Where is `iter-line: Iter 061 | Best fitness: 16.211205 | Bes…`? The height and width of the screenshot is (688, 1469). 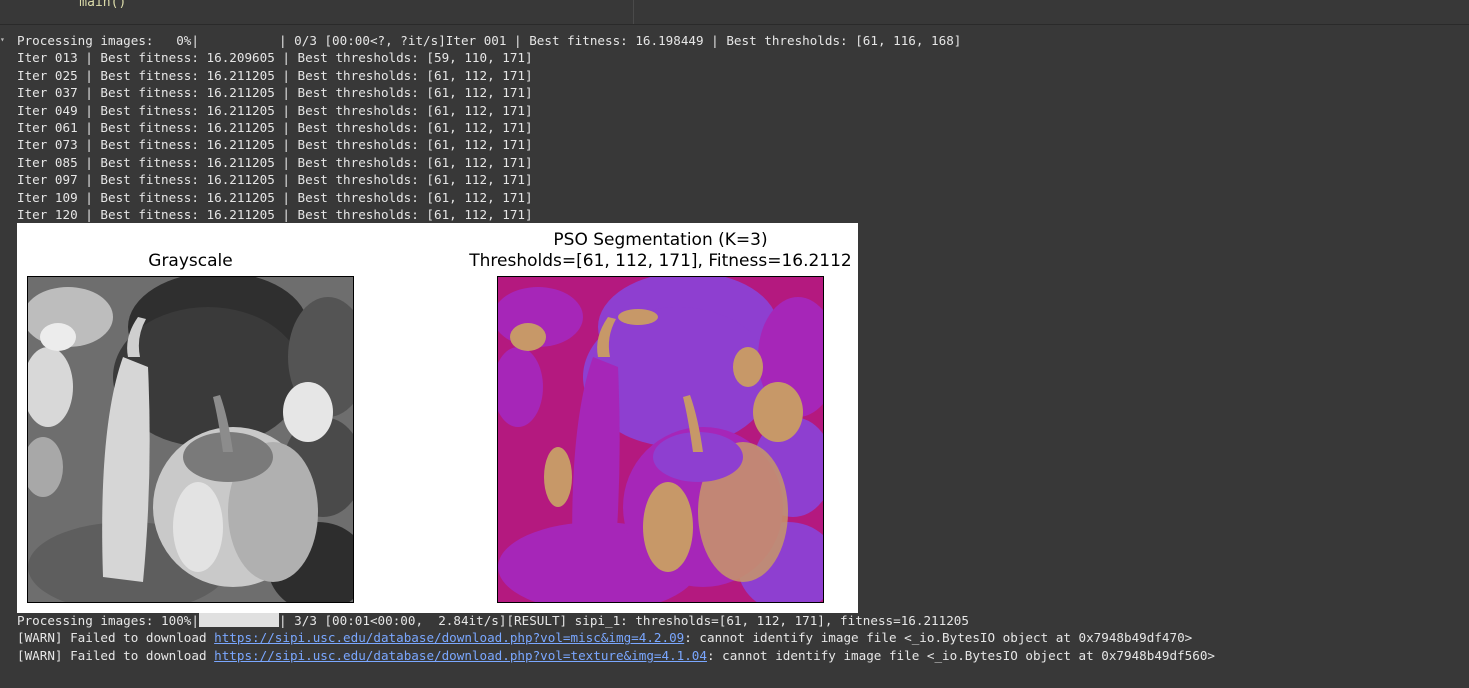
iter-line: Iter 061 | Best fitness: 16.211205 | Bes… is located at coordinates (275, 127).